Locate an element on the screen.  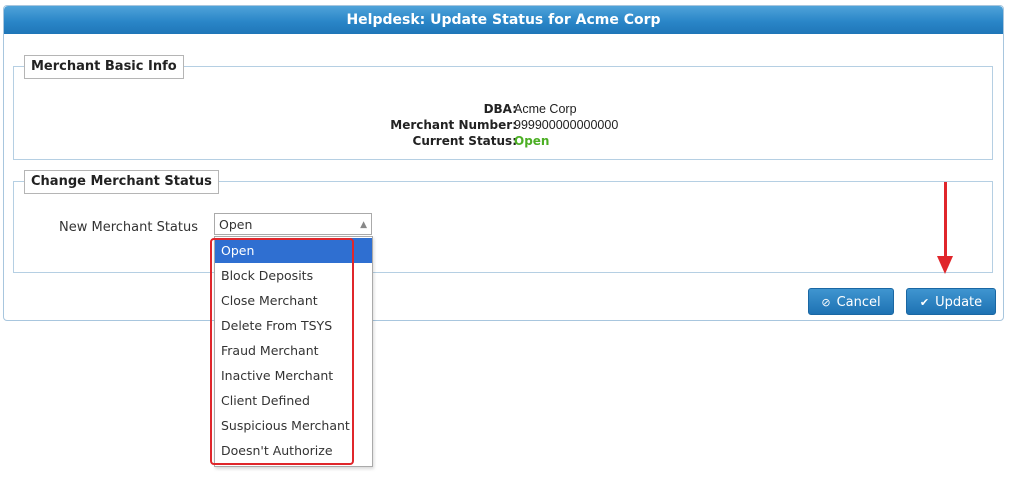
current-status-label: Current Status: is located at coordinates (464, 141).